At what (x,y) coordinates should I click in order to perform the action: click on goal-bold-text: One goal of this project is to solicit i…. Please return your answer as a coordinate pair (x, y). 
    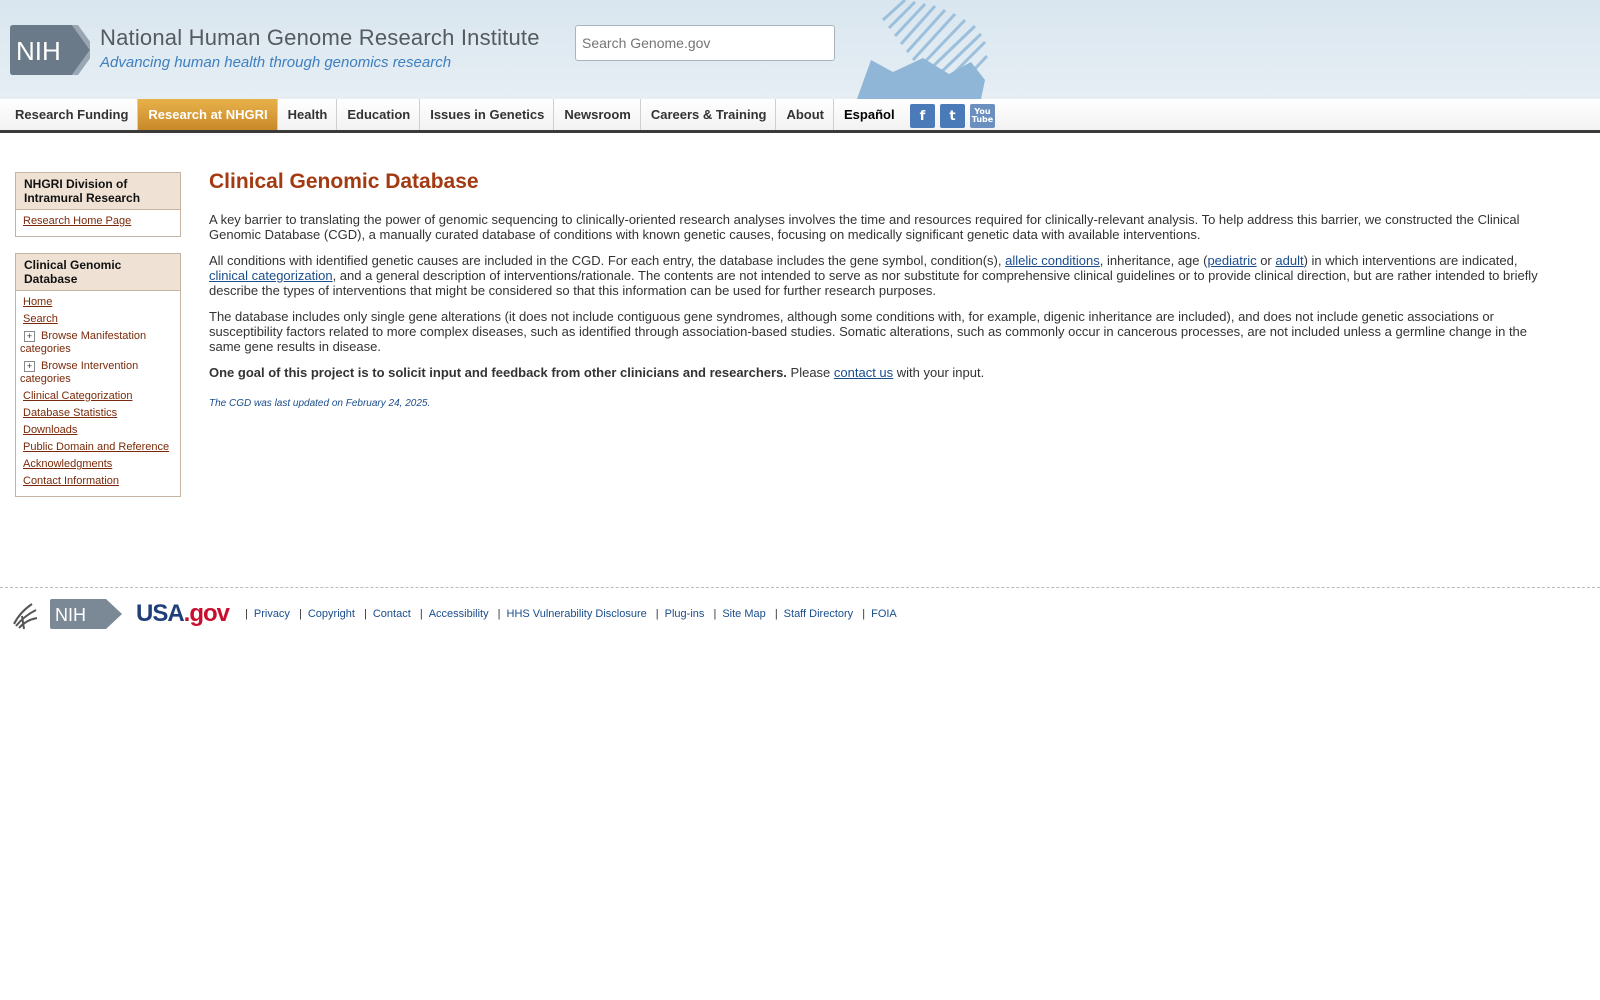
    Looking at the image, I should click on (498, 372).